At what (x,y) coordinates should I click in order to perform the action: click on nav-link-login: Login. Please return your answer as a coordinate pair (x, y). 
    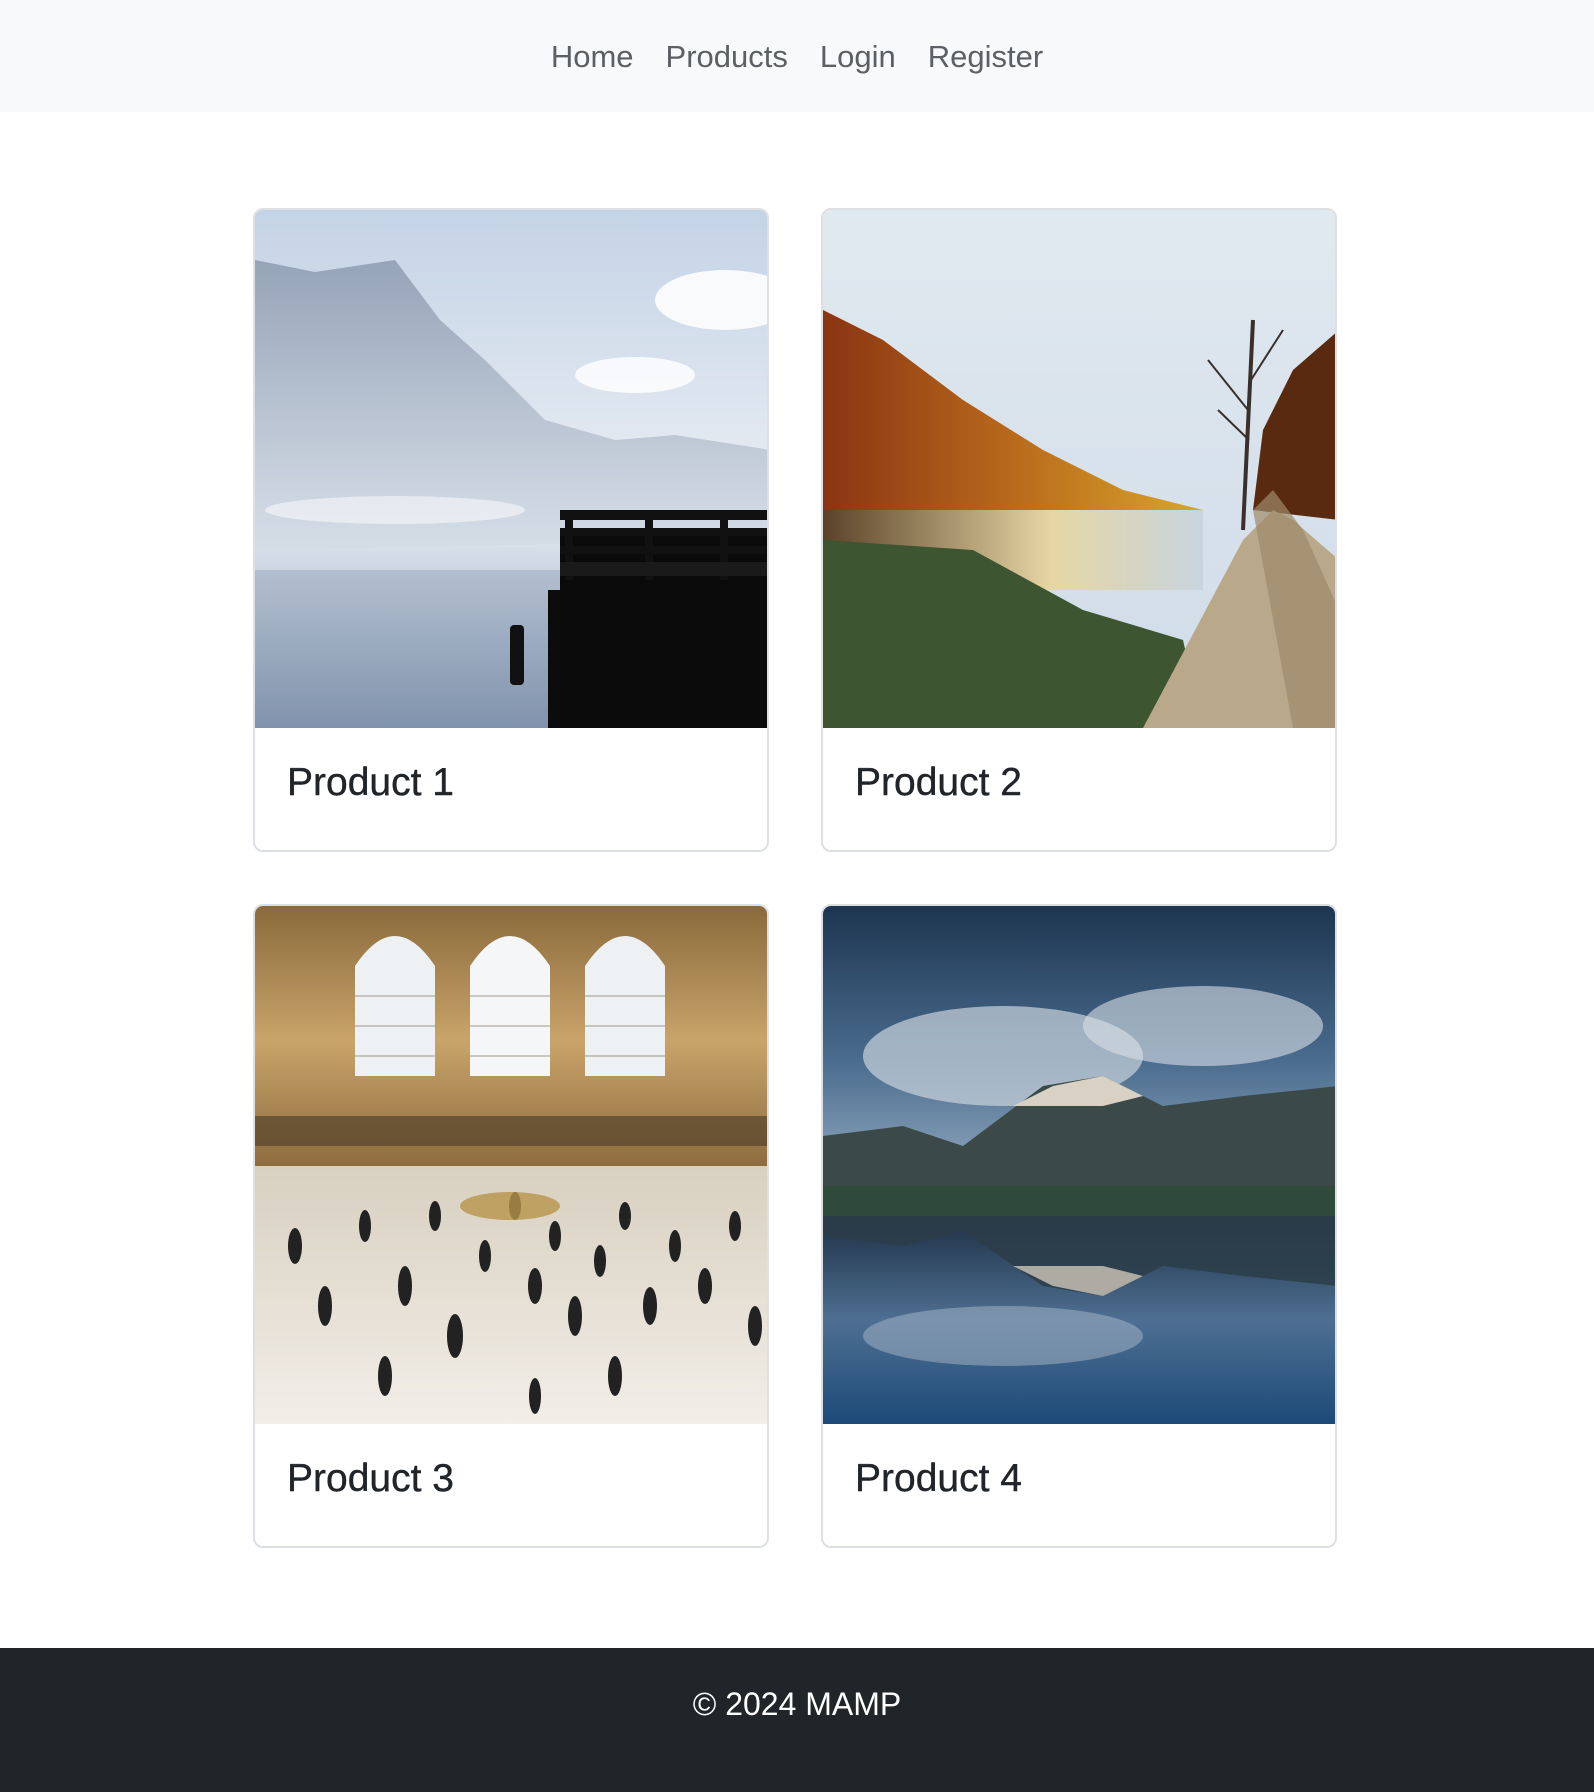
    Looking at the image, I should click on (858, 56).